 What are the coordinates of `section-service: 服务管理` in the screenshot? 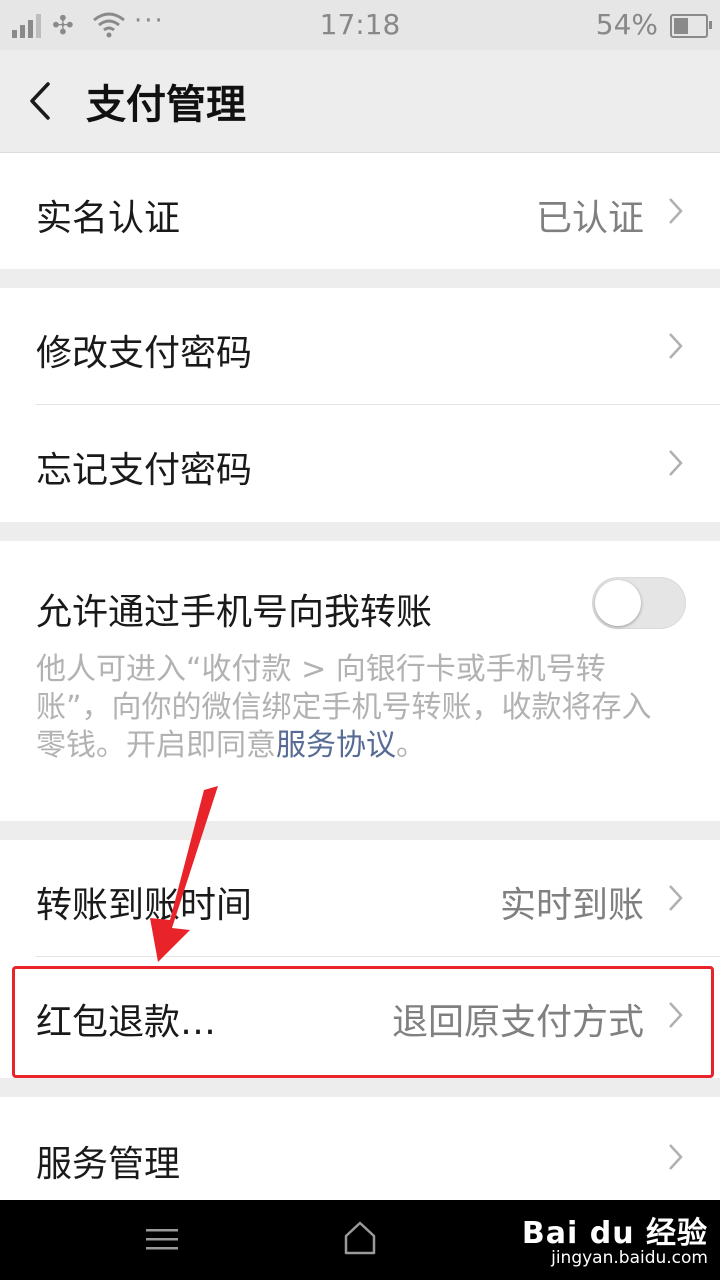 It's located at (360, 1148).